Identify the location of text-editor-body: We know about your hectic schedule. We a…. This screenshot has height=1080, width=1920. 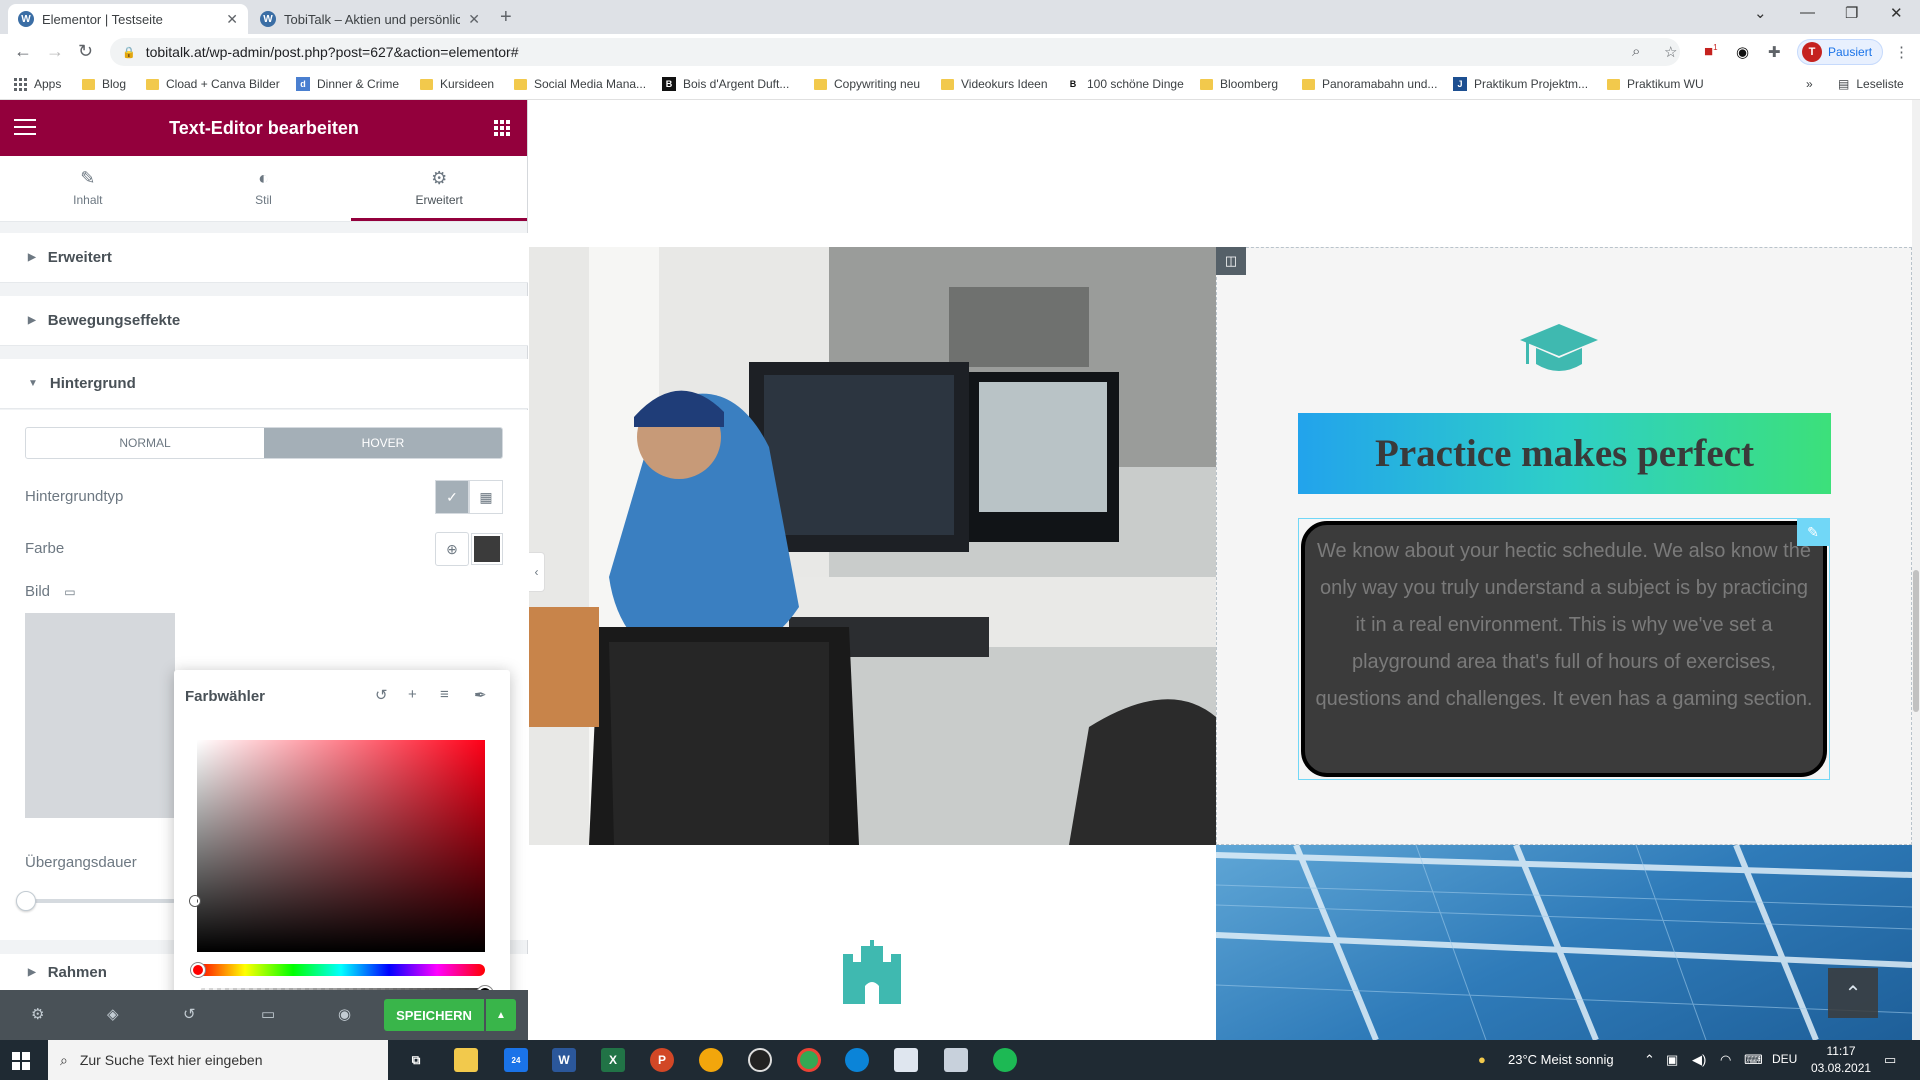
(1564, 649).